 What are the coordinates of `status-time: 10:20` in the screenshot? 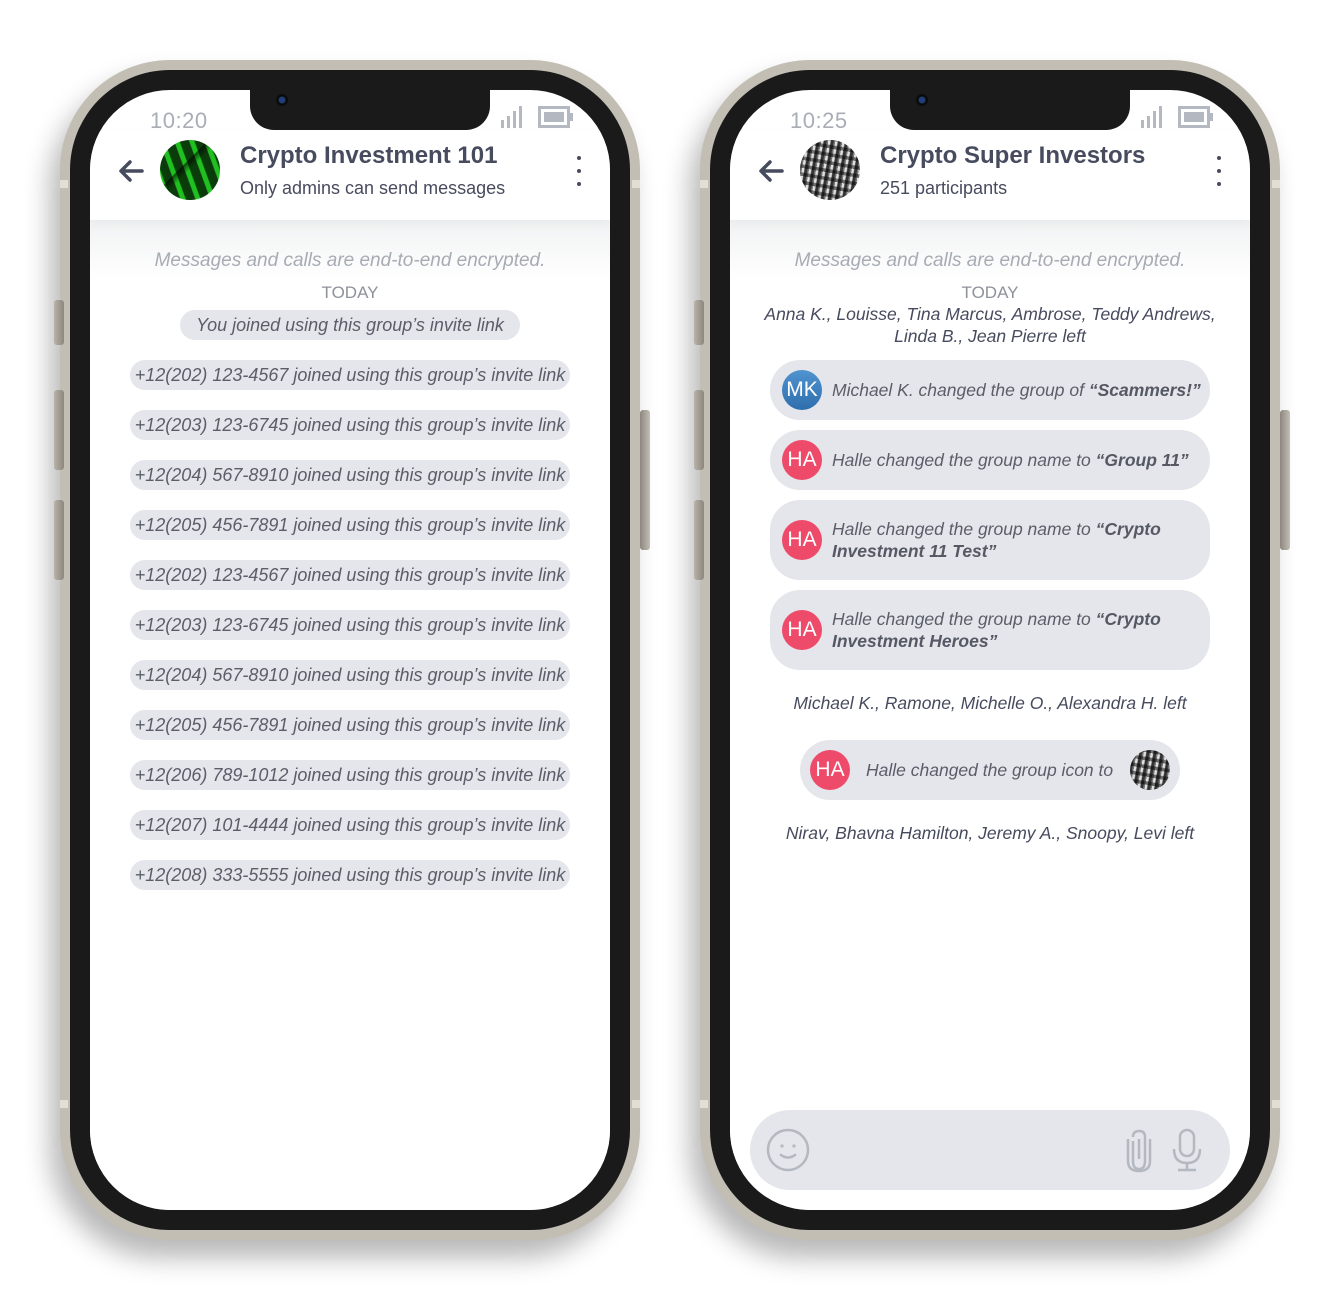 It's located at (179, 120).